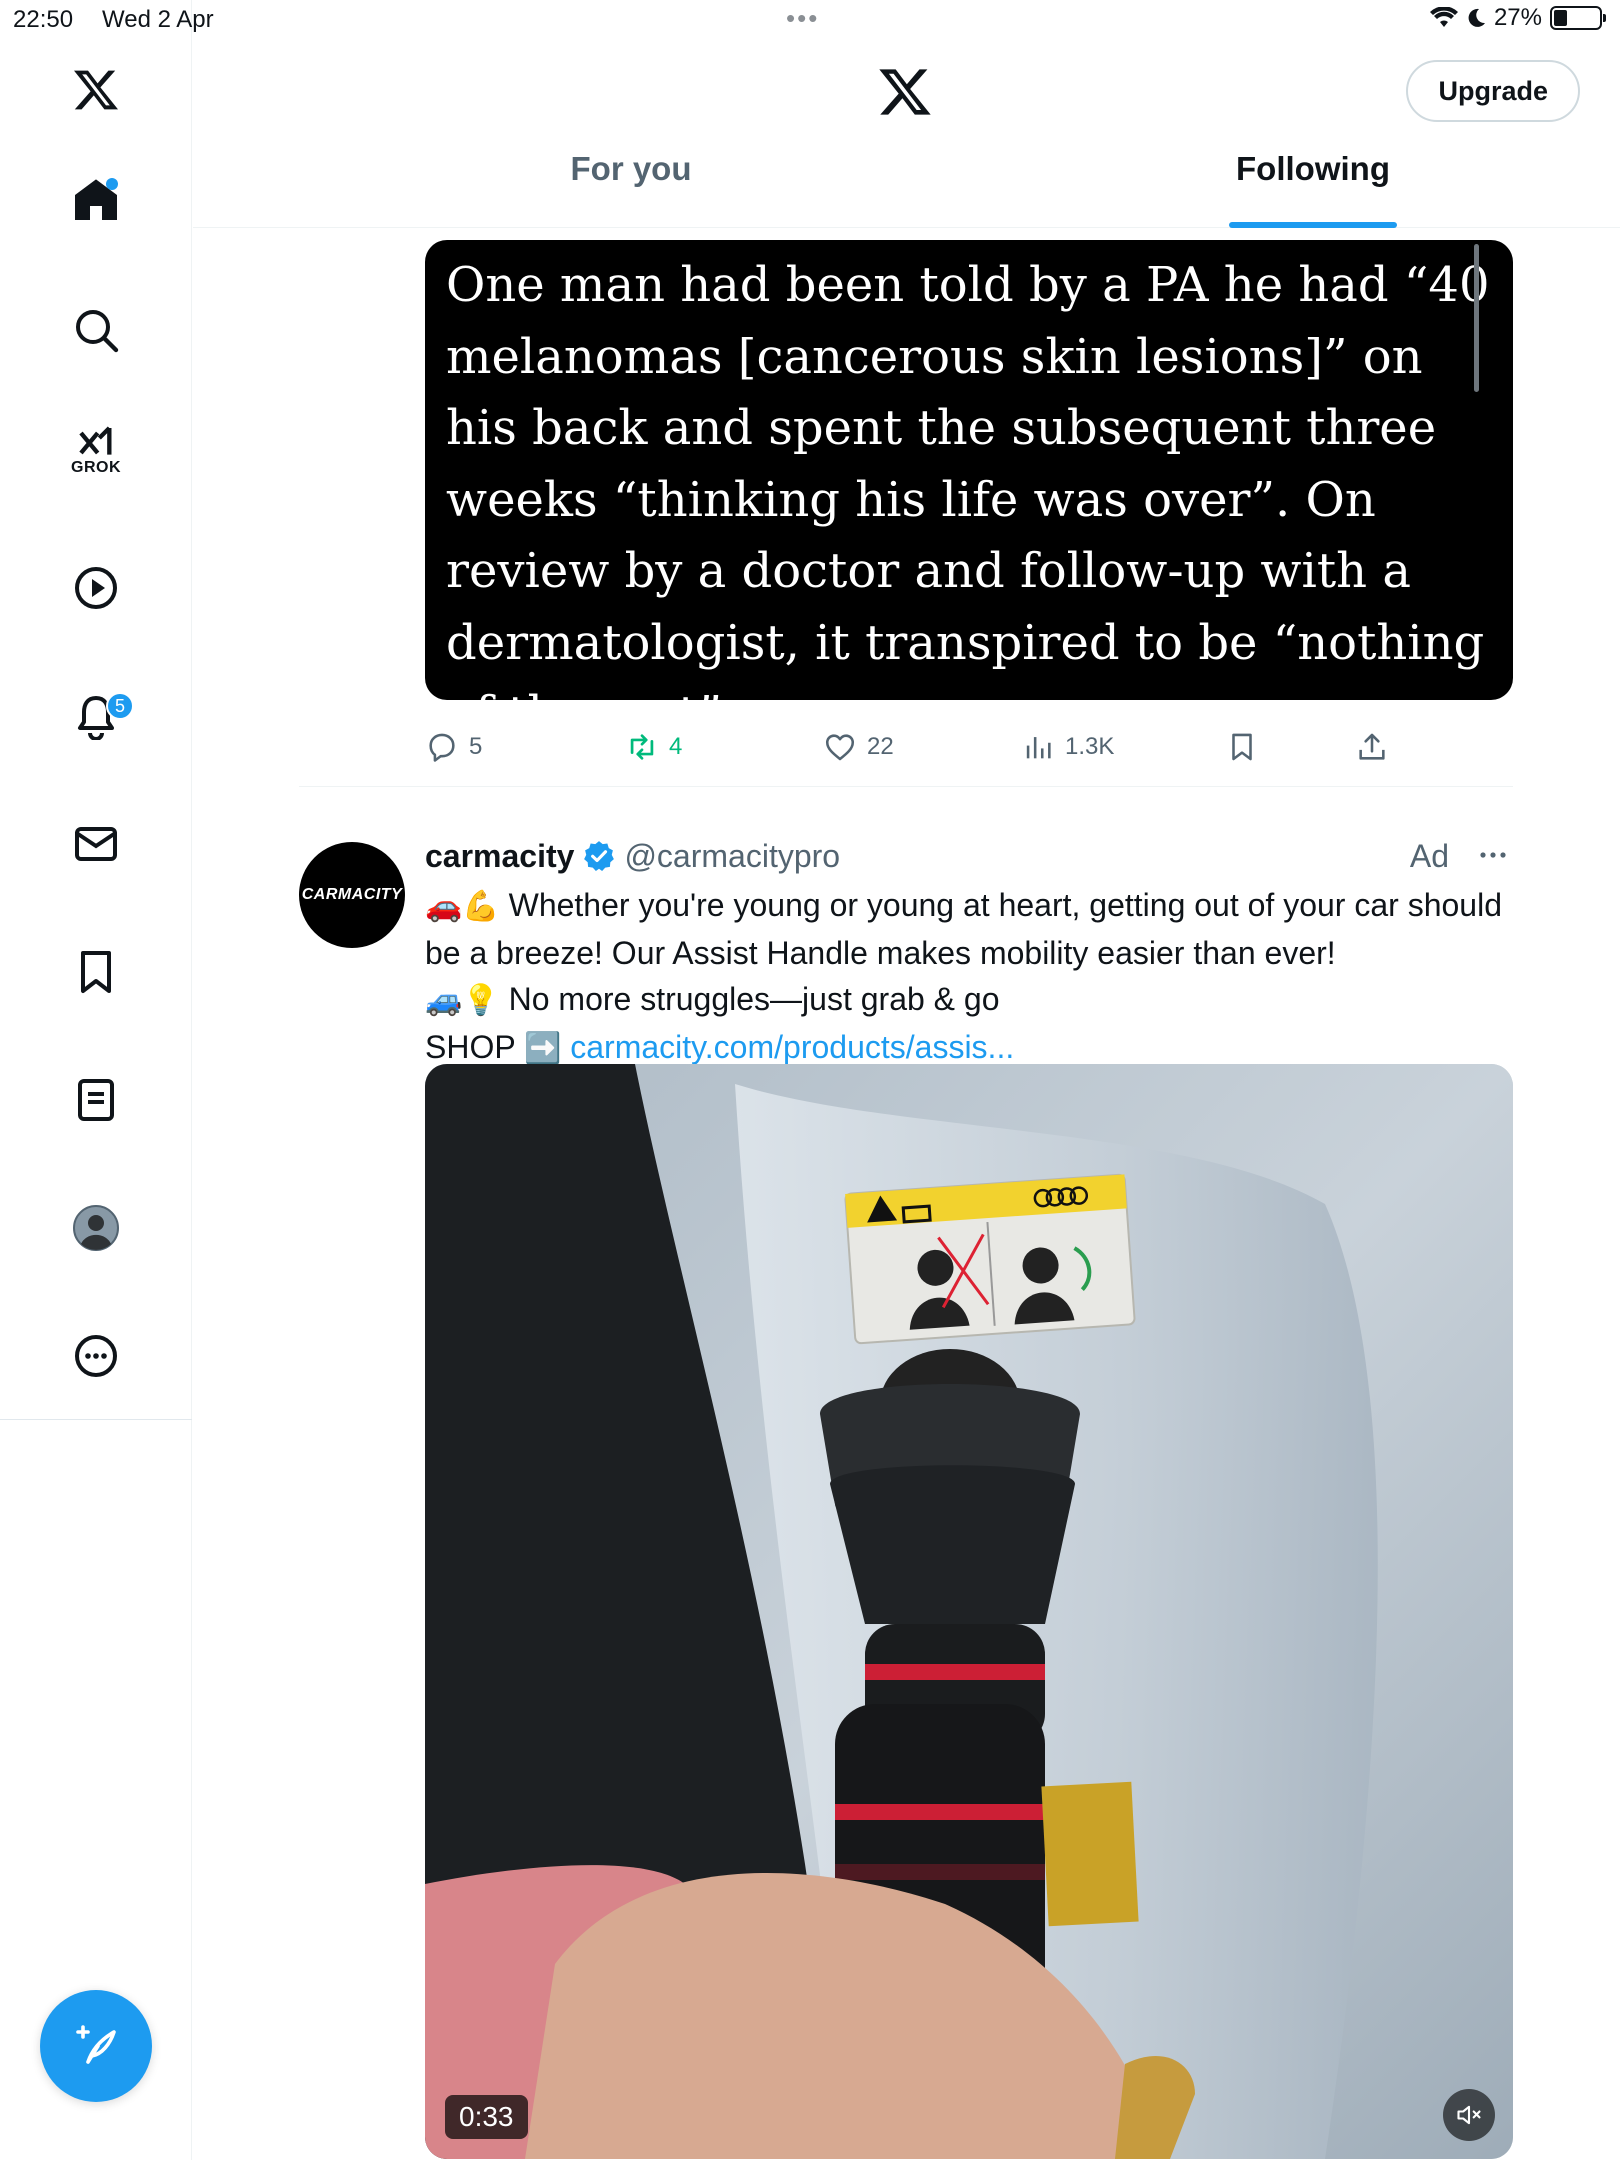 Image resolution: width=1620 pixels, height=2160 pixels. I want to click on heart-icon, so click(840, 747).